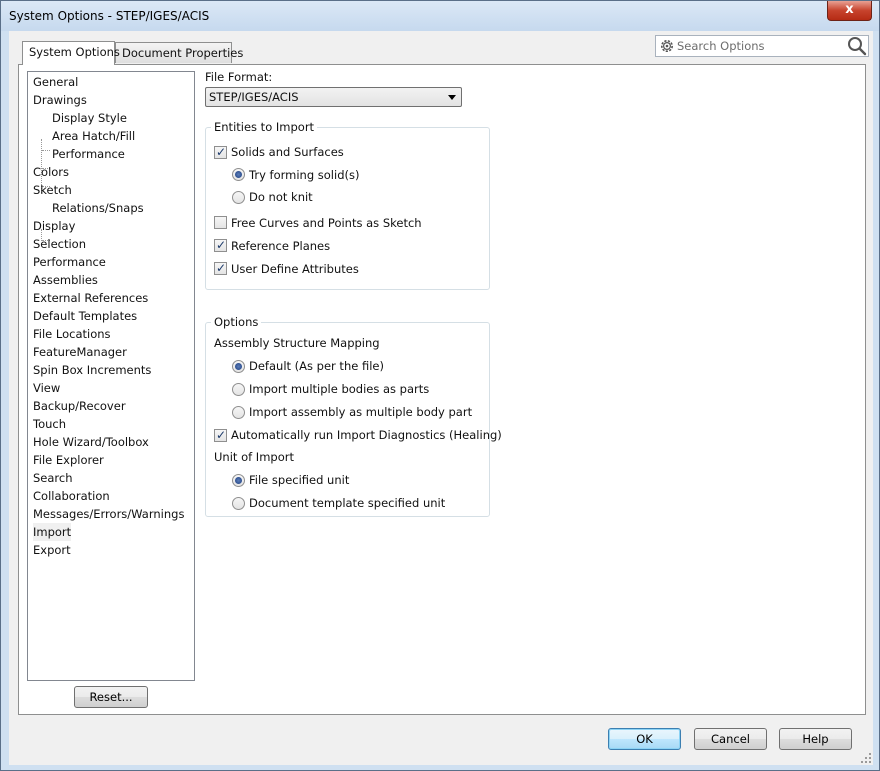  What do you see at coordinates (65, 280) in the screenshot?
I see `tree-item-assemblies: Assemblies` at bounding box center [65, 280].